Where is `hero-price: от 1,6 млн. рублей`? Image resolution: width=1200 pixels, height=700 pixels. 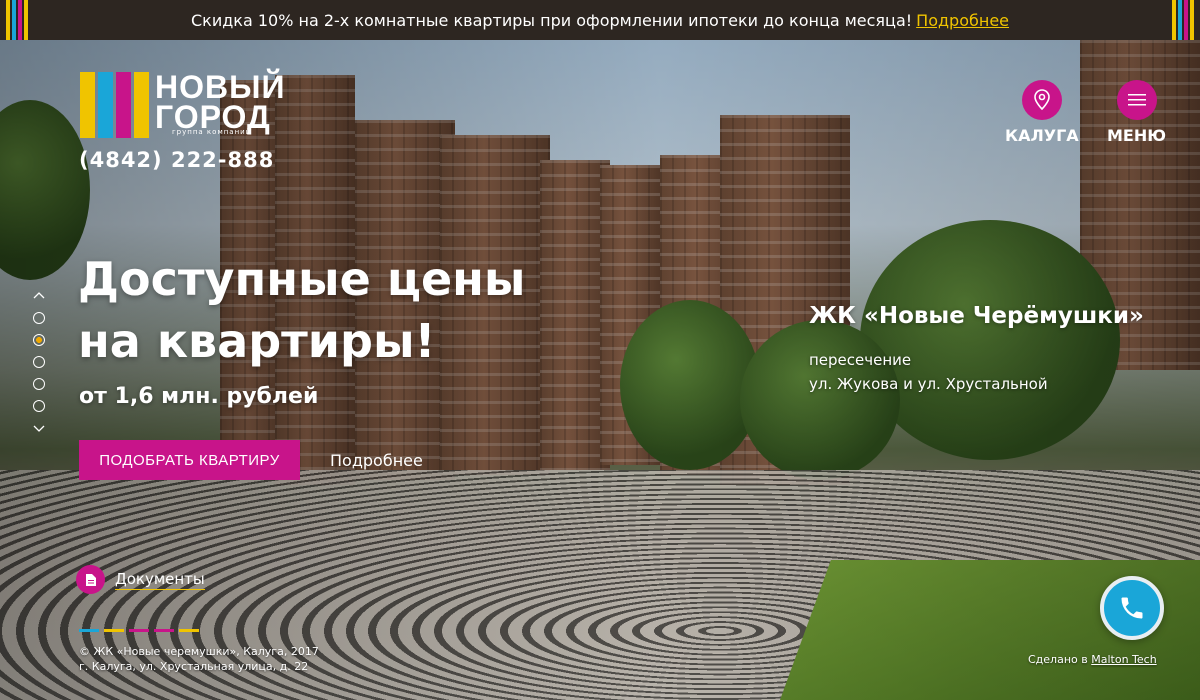
hero-price: от 1,6 млн. рублей is located at coordinates (199, 396).